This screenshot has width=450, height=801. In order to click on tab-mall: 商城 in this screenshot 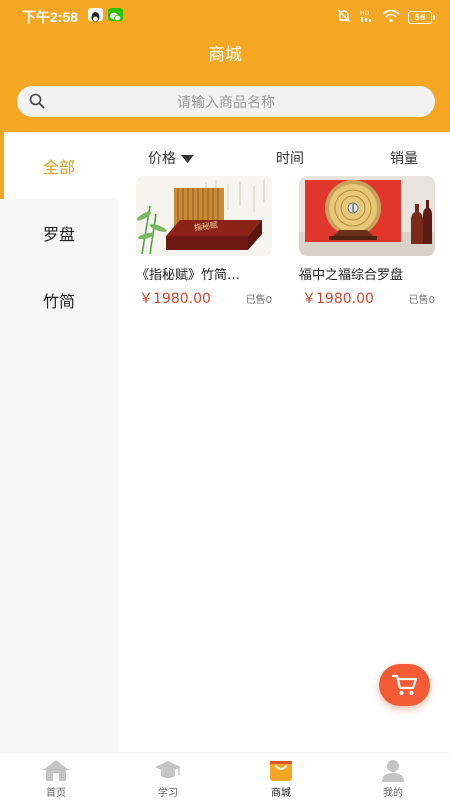, I will do `click(281, 777)`.